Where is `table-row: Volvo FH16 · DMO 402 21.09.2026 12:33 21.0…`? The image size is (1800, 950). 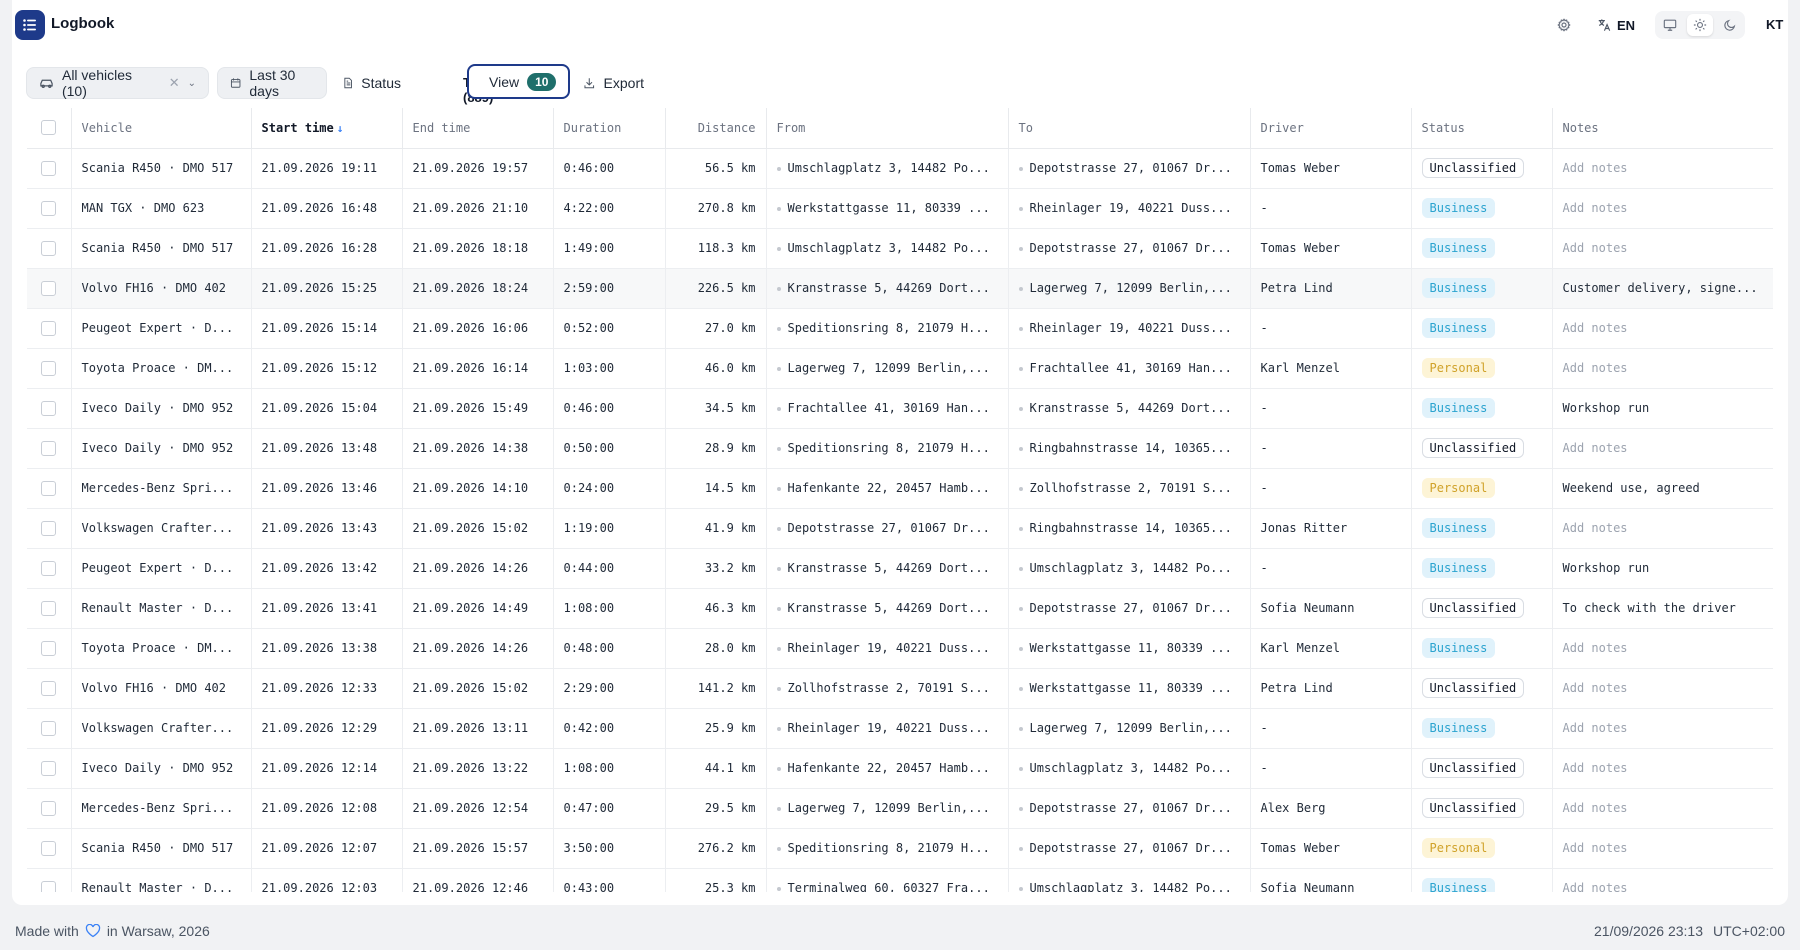 table-row: Volvo FH16 · DMO 402 21.09.2026 12:33 21.0… is located at coordinates (900, 688).